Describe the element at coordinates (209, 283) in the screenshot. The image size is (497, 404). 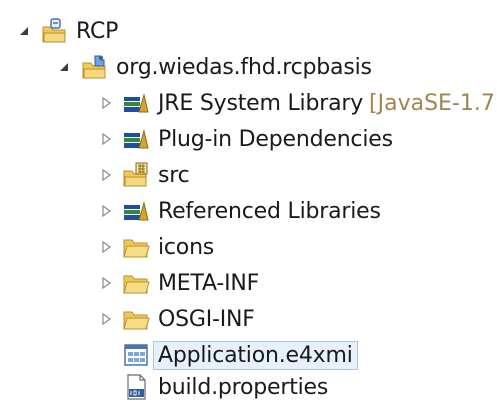
I see `tree-item-label: META-INF` at that location.